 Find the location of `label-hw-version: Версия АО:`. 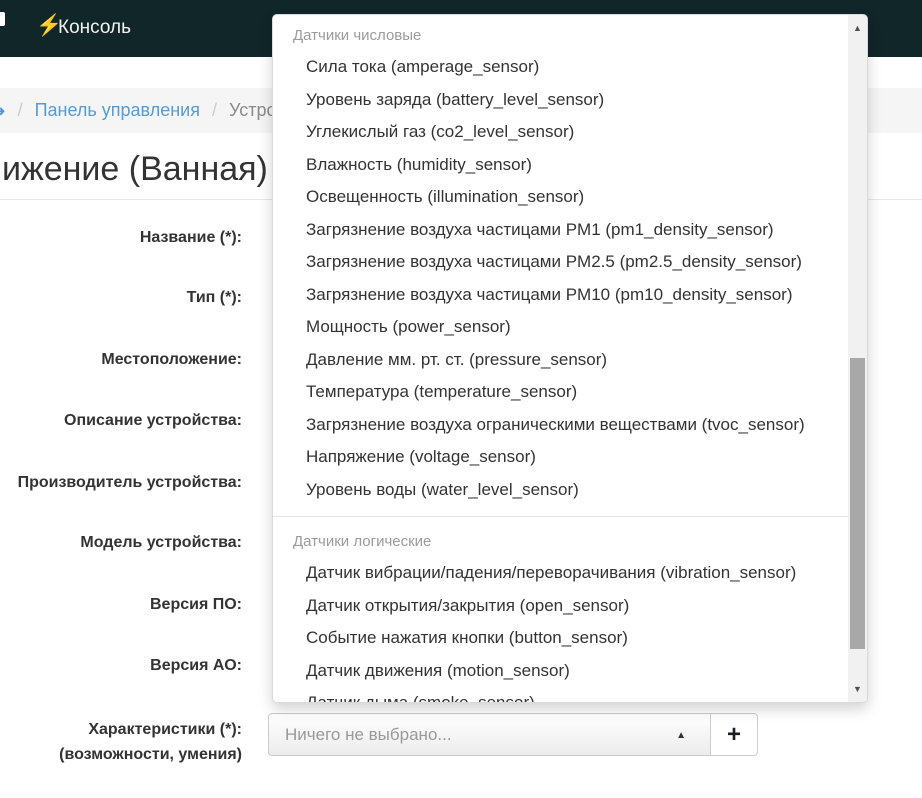

label-hw-version: Версия АО: is located at coordinates (196, 665).